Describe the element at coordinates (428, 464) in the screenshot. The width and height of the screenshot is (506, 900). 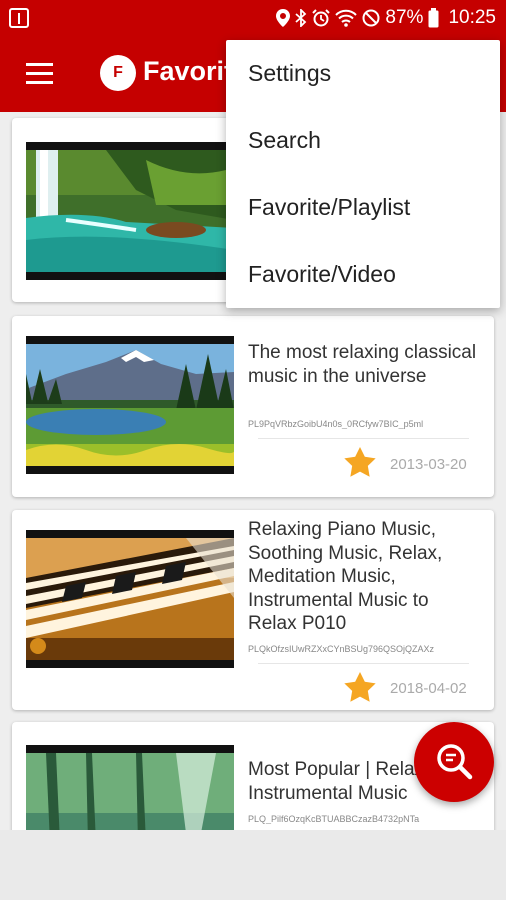
I see `playlist-date: 2013-03-20` at that location.